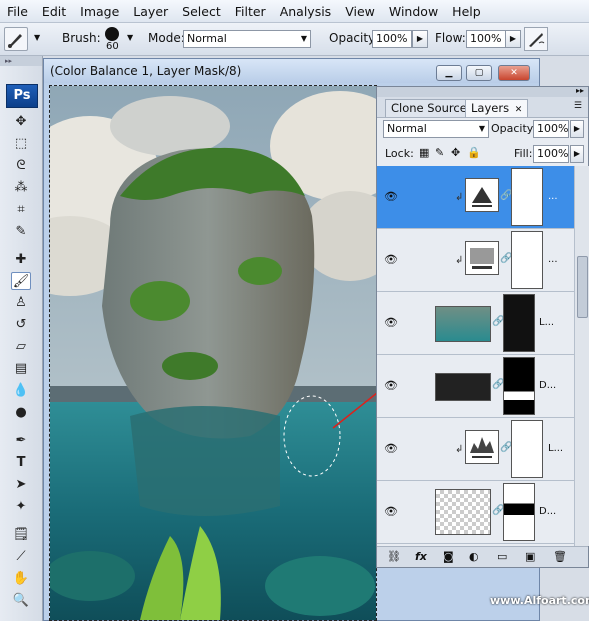 The image size is (589, 621). What do you see at coordinates (481, 128) in the screenshot?
I see `blend-dropdown-icon: ▼` at bounding box center [481, 128].